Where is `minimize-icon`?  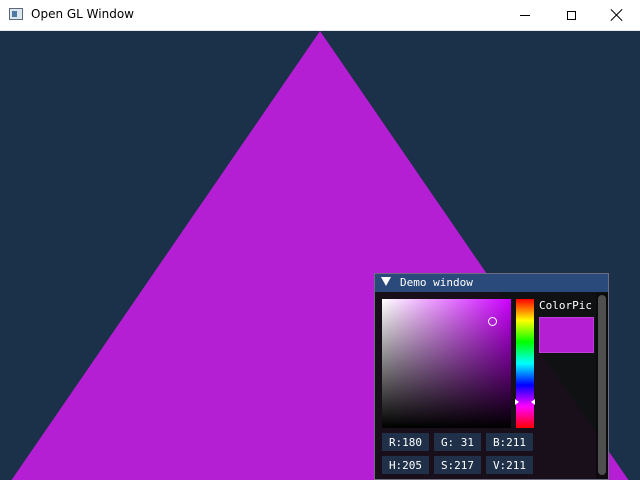 minimize-icon is located at coordinates (525, 15).